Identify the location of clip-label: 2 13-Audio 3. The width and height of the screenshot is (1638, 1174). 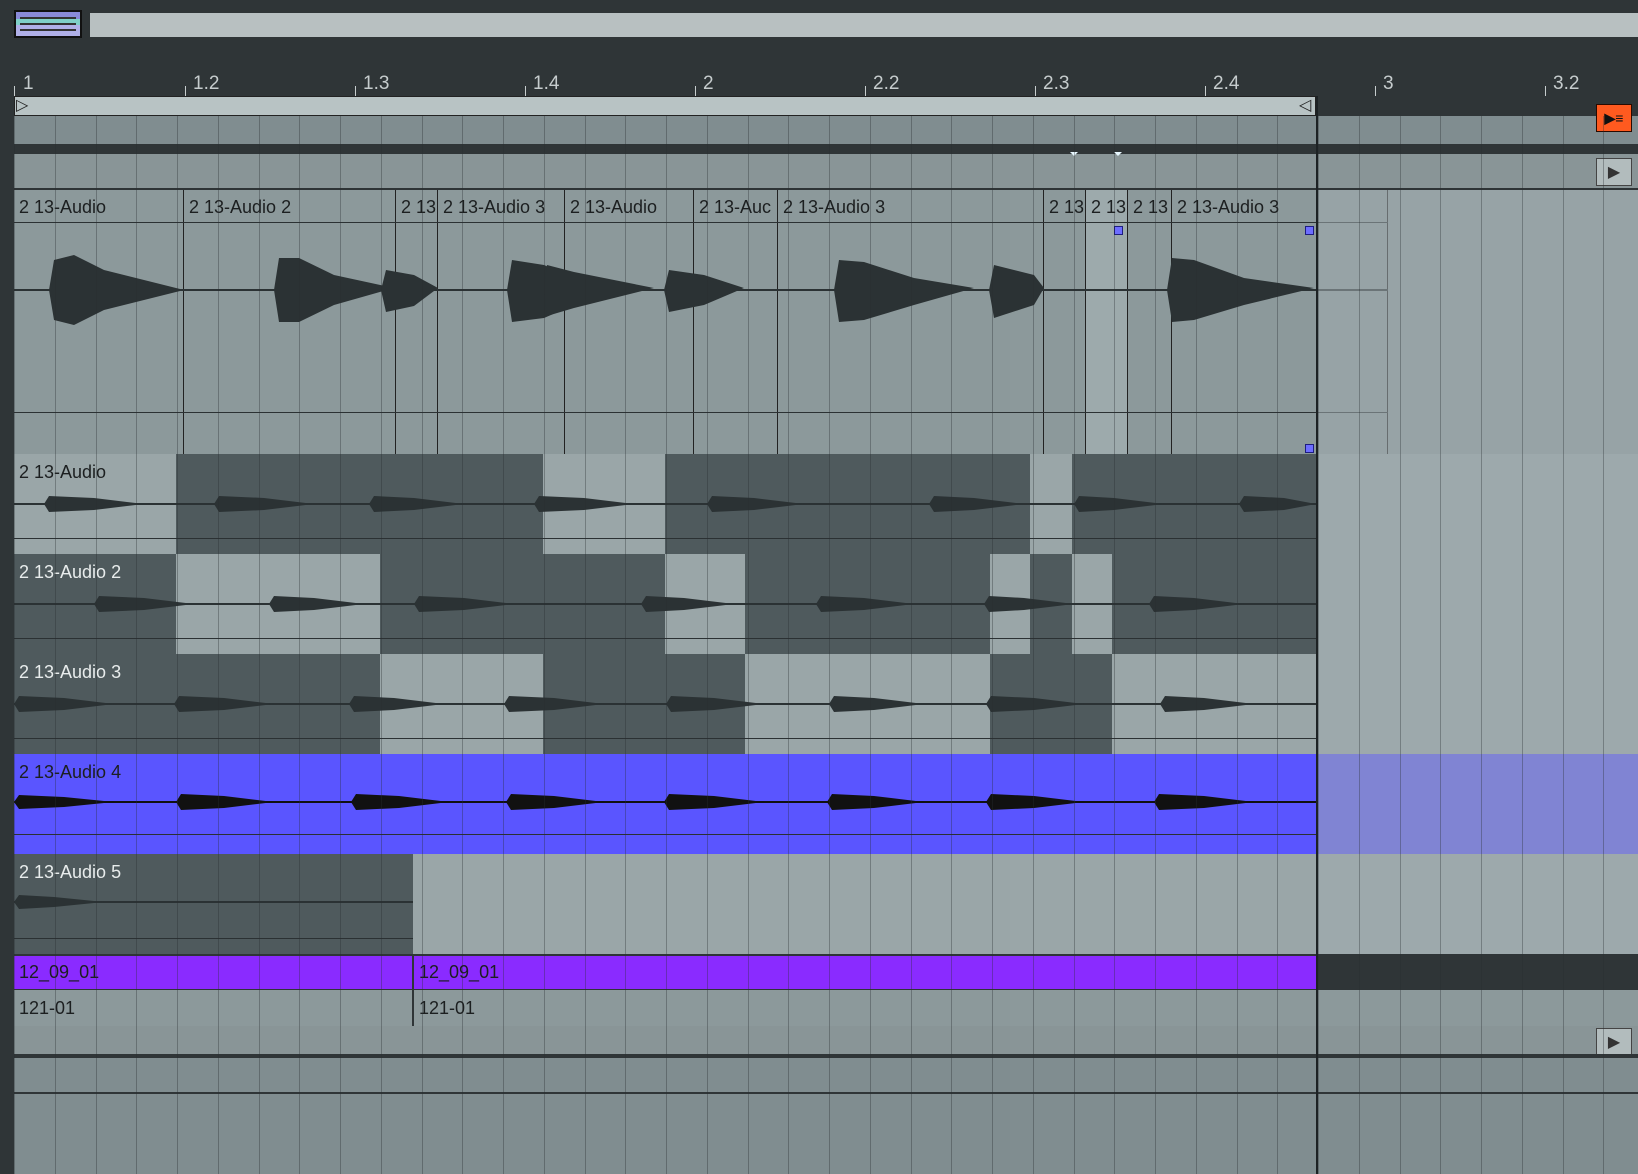
(1228, 207).